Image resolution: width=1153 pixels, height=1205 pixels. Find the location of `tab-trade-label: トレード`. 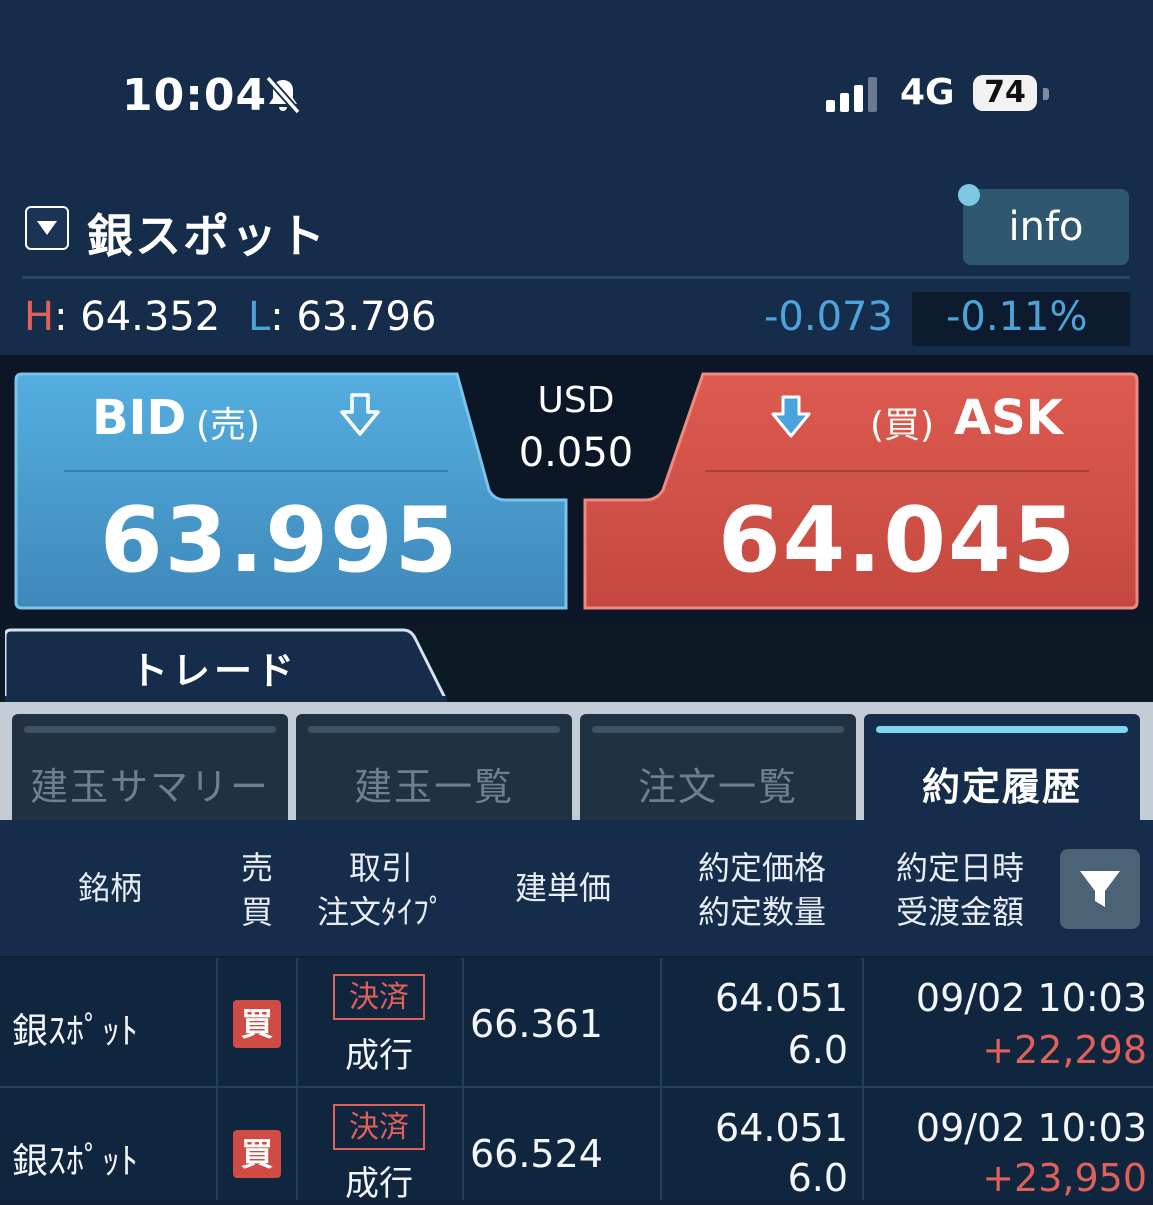

tab-trade-label: トレード is located at coordinates (214, 671).